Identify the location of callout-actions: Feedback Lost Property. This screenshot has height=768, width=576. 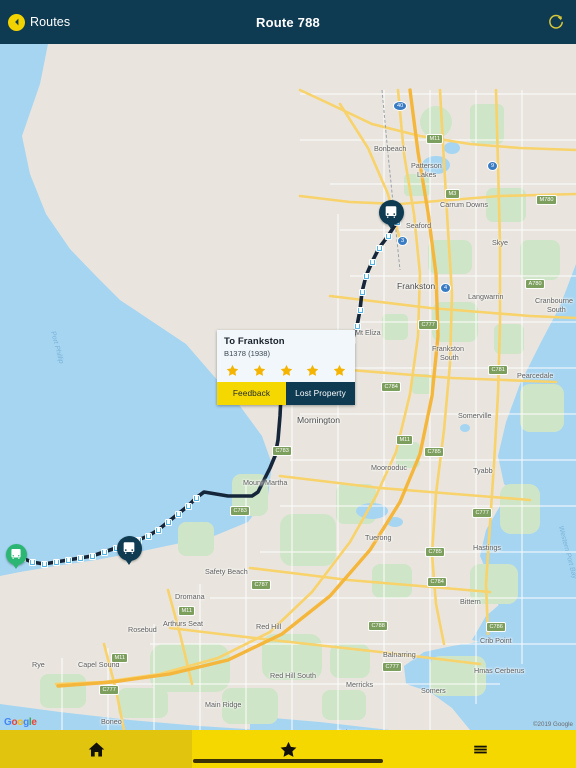
(286, 393).